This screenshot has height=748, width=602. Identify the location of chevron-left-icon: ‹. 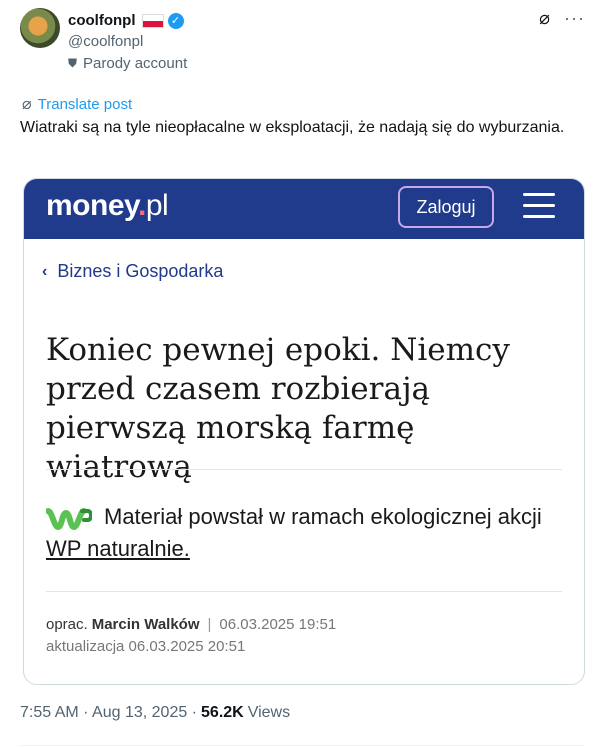
(45, 271).